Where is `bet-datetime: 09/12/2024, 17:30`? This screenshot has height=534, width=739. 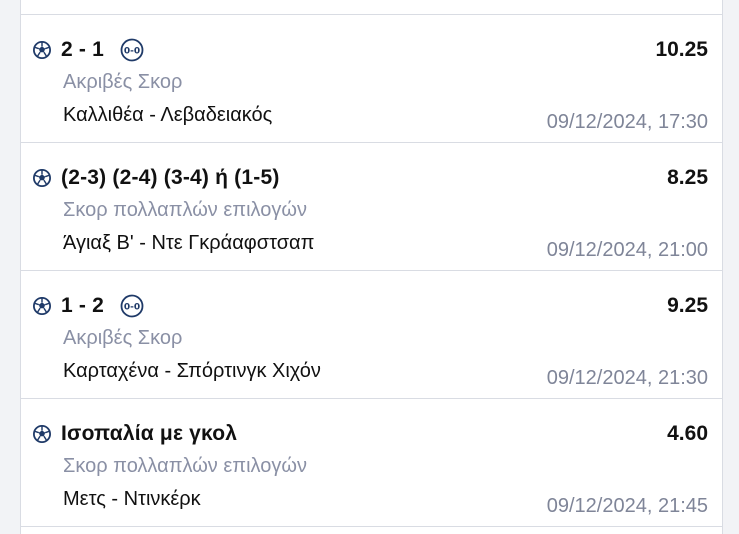
bet-datetime: 09/12/2024, 17:30 is located at coordinates (627, 122).